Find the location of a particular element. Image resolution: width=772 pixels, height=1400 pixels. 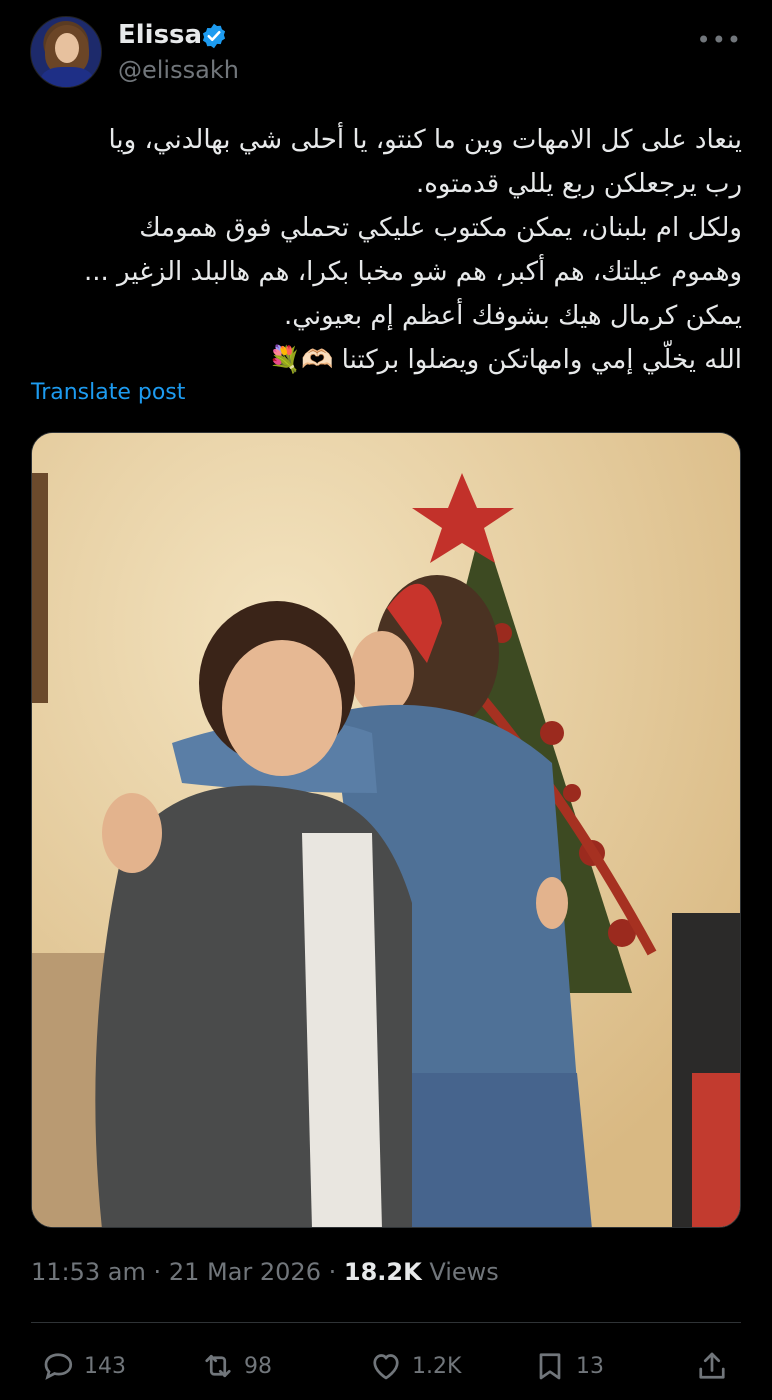

views-label: Views is located at coordinates (464, 1272).